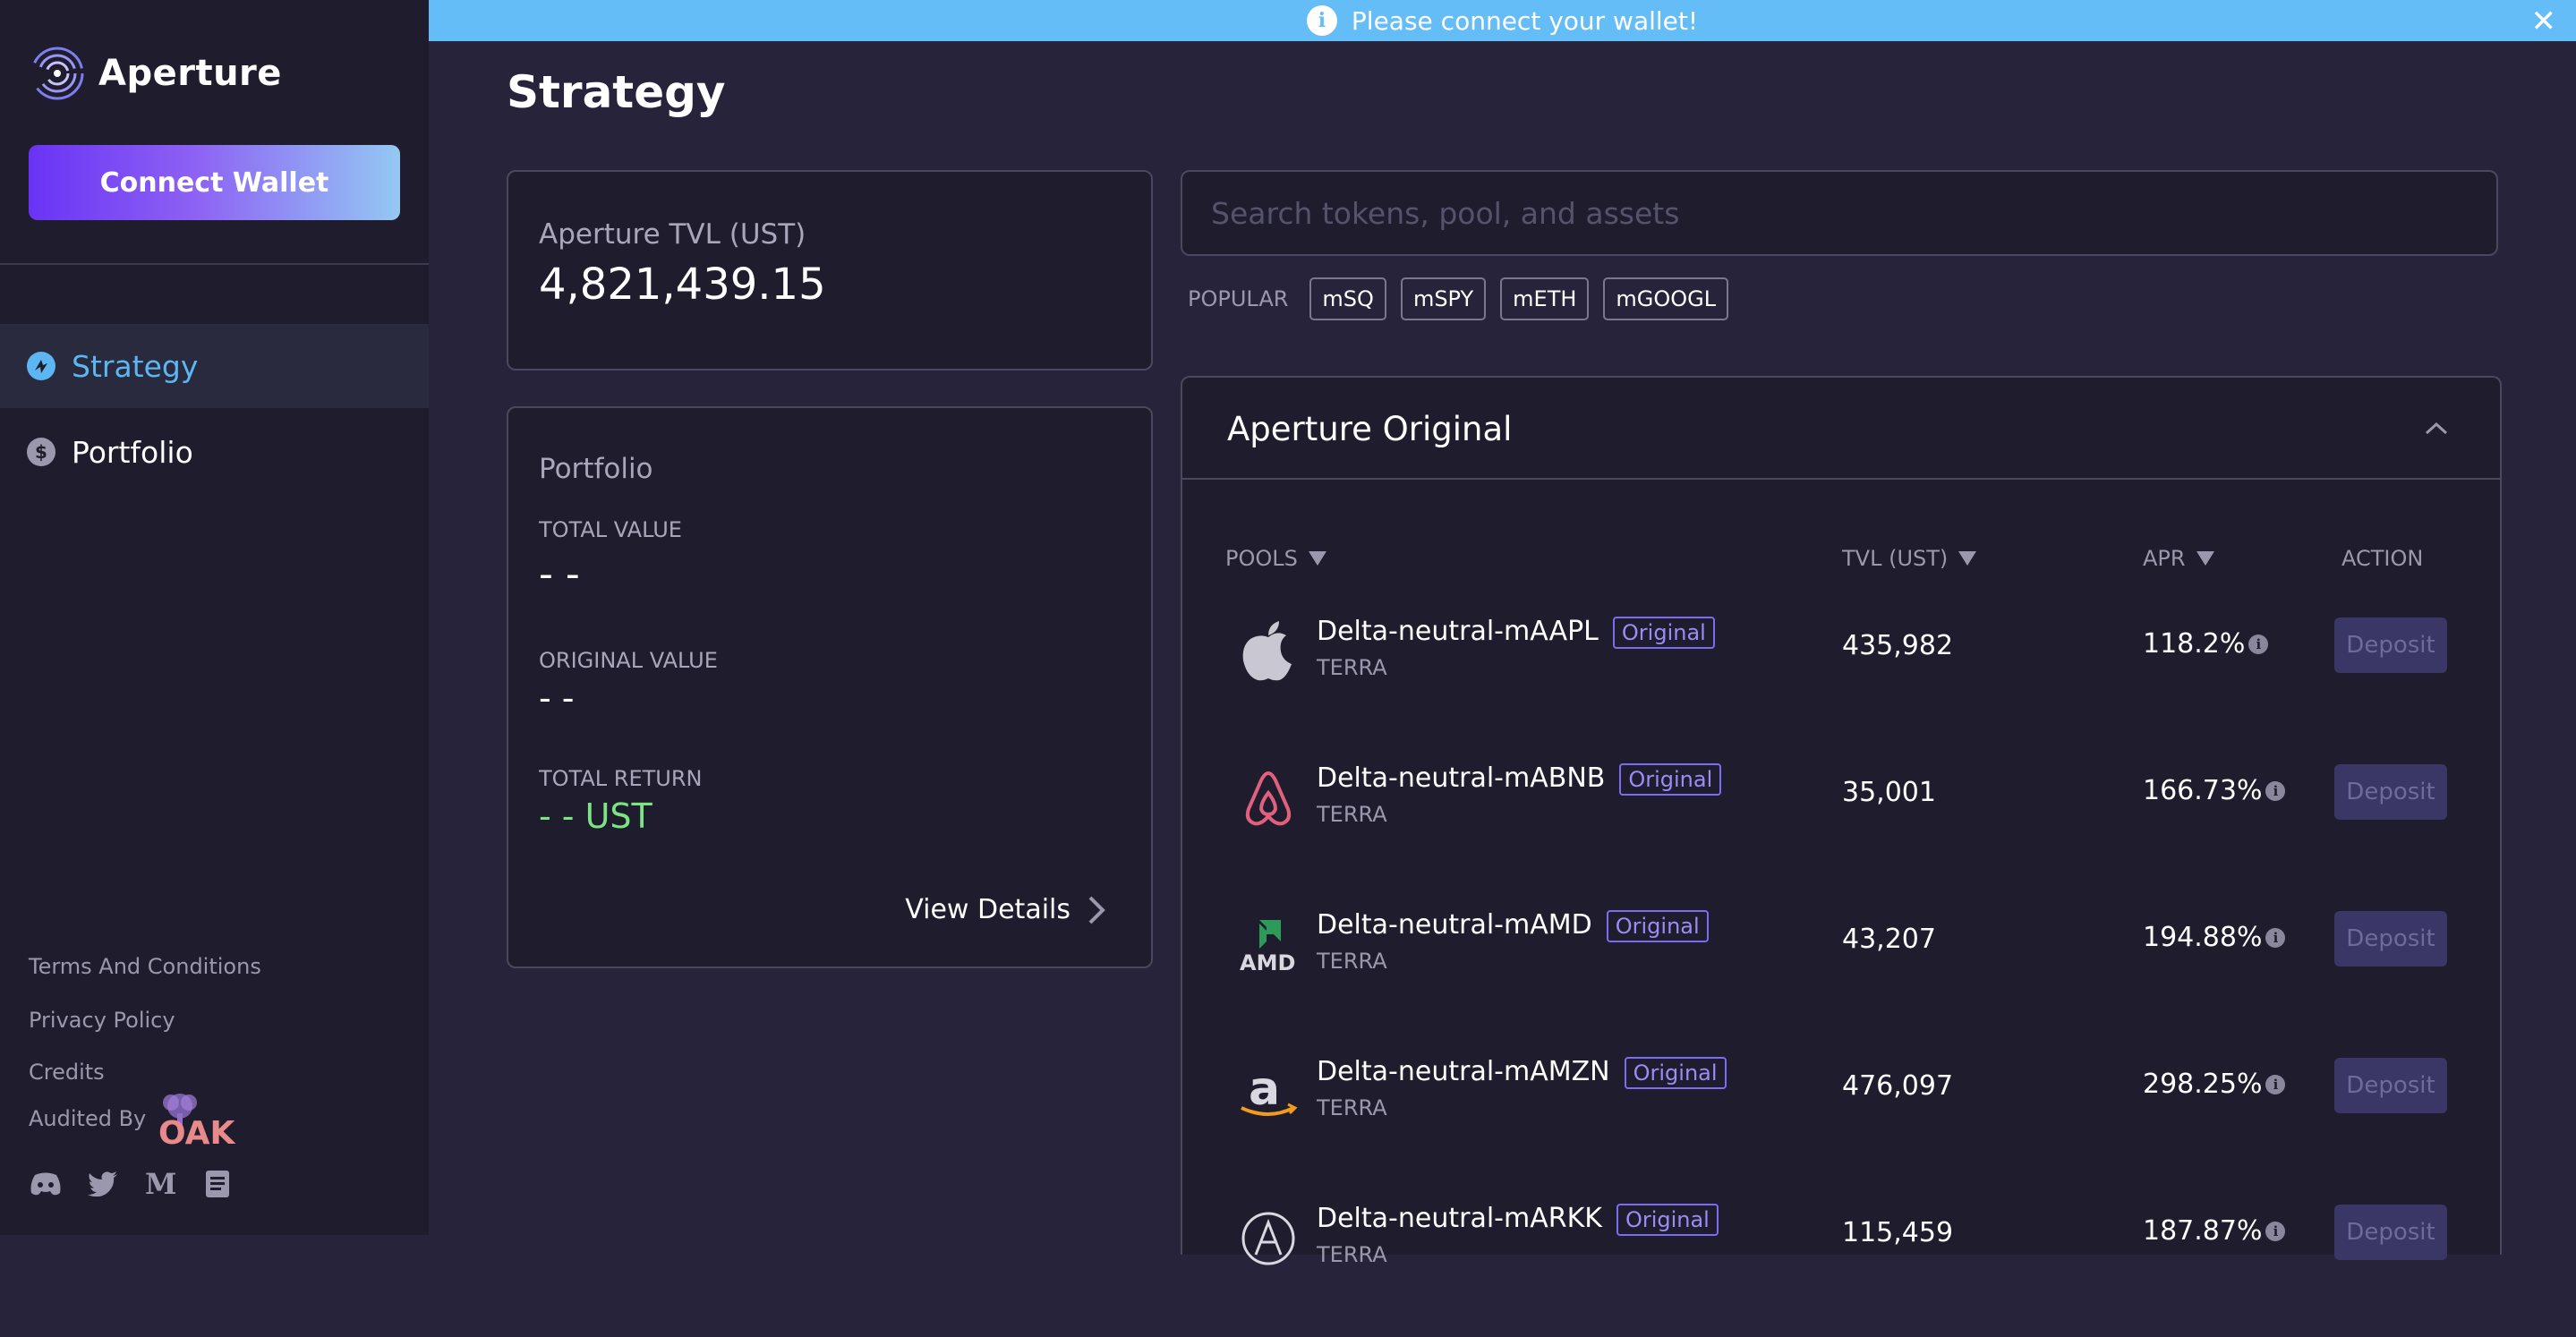 This screenshot has width=2576, height=1337. I want to click on aperture-logo-icon, so click(57, 73).